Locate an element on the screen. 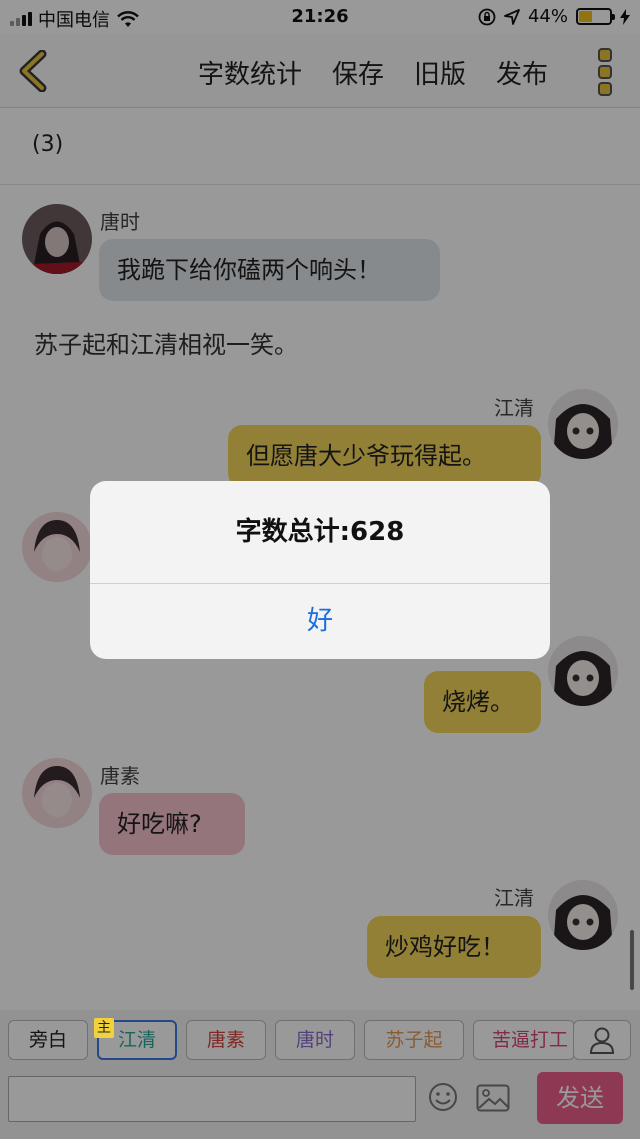  host-badge: 主 is located at coordinates (104, 1028).